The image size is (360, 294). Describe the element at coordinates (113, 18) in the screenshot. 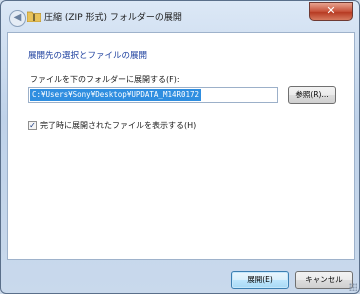

I see `window-title: 圧縮 (ZIP 形式) フォルダーの展開` at that location.